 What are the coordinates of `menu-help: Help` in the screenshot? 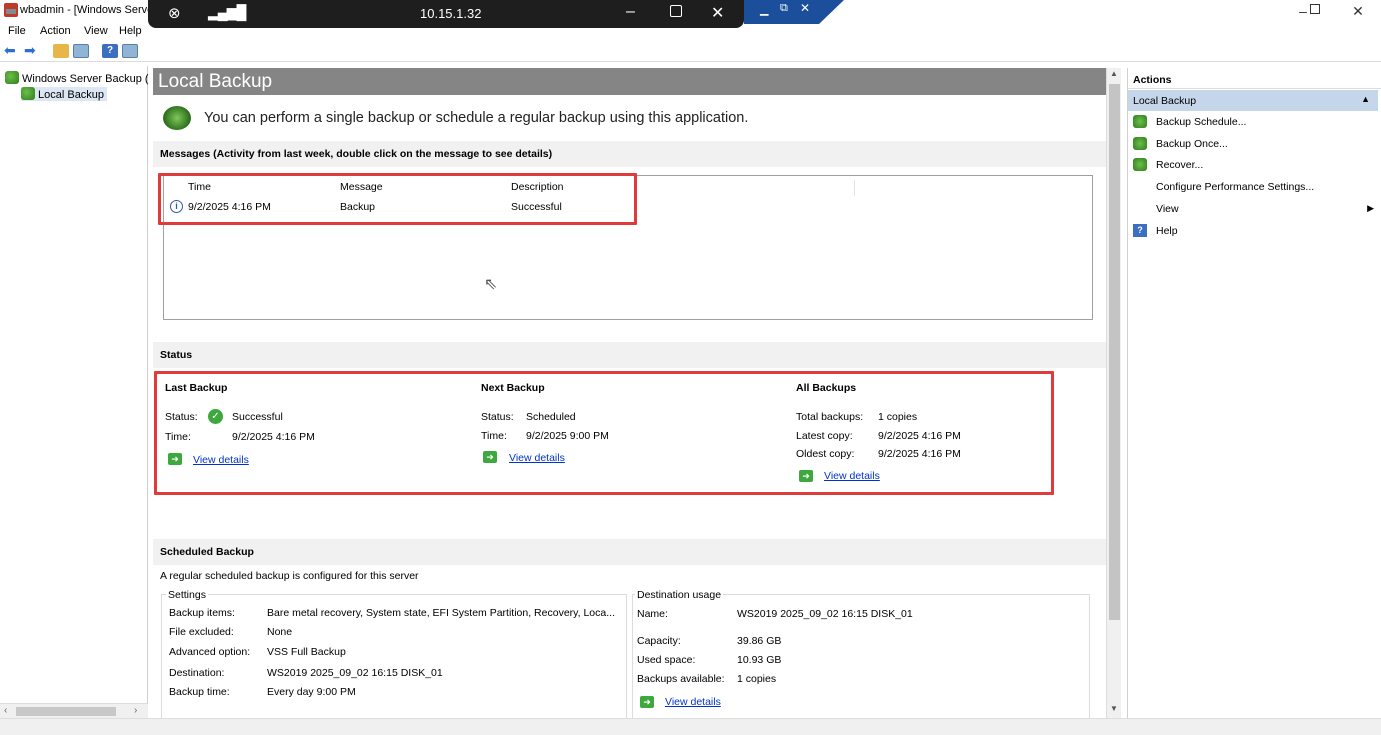 It's located at (130, 31).